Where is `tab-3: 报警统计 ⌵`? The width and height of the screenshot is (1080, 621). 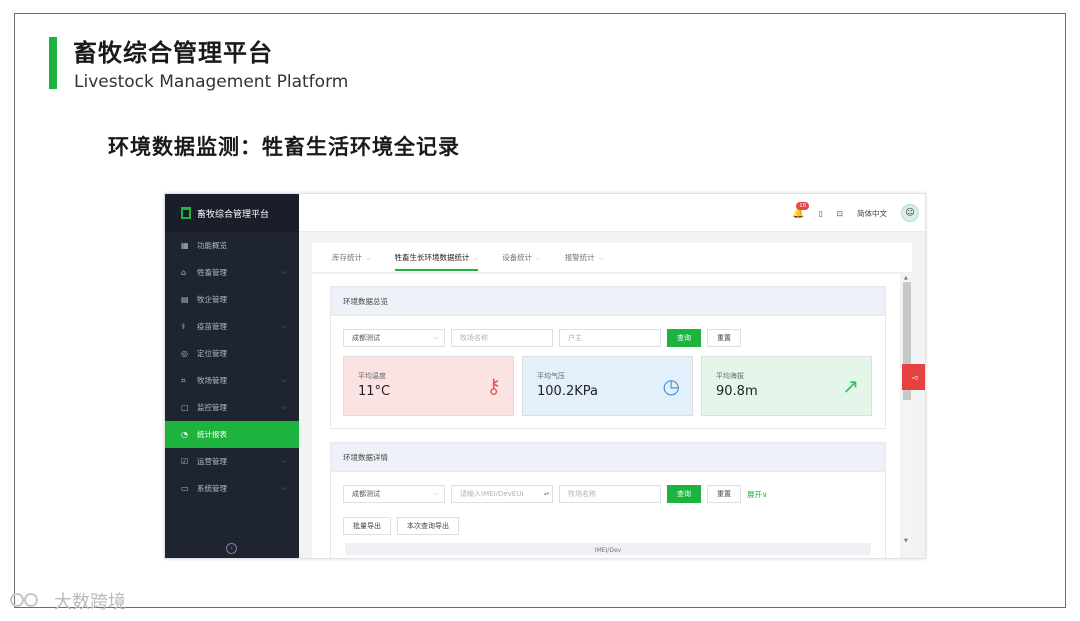
tab-3: 报警统计 ⌵ is located at coordinates (584, 257).